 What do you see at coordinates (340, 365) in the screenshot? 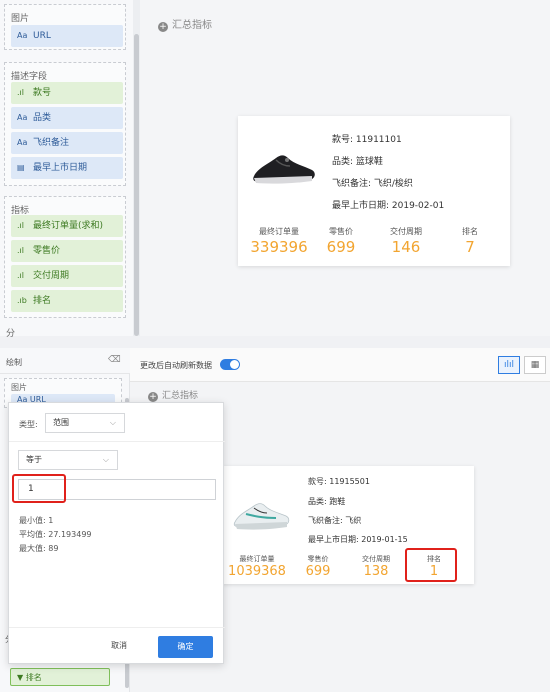
I see `toolbar: 更改后自动刷新数据 ılıl ▦` at bounding box center [340, 365].